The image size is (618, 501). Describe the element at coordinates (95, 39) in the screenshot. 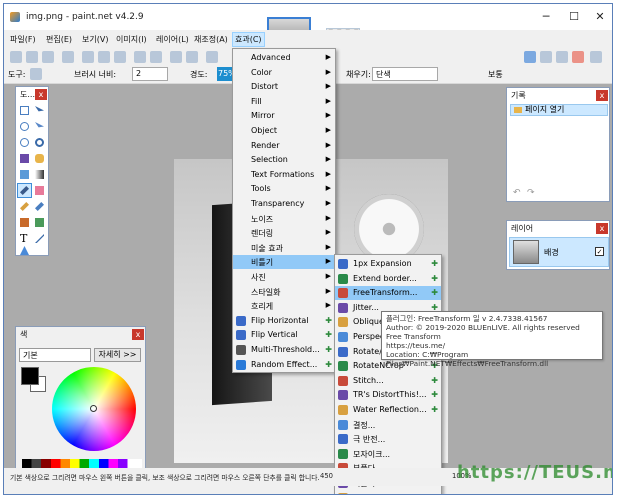

I see `menu-view: 보기(V)` at that location.